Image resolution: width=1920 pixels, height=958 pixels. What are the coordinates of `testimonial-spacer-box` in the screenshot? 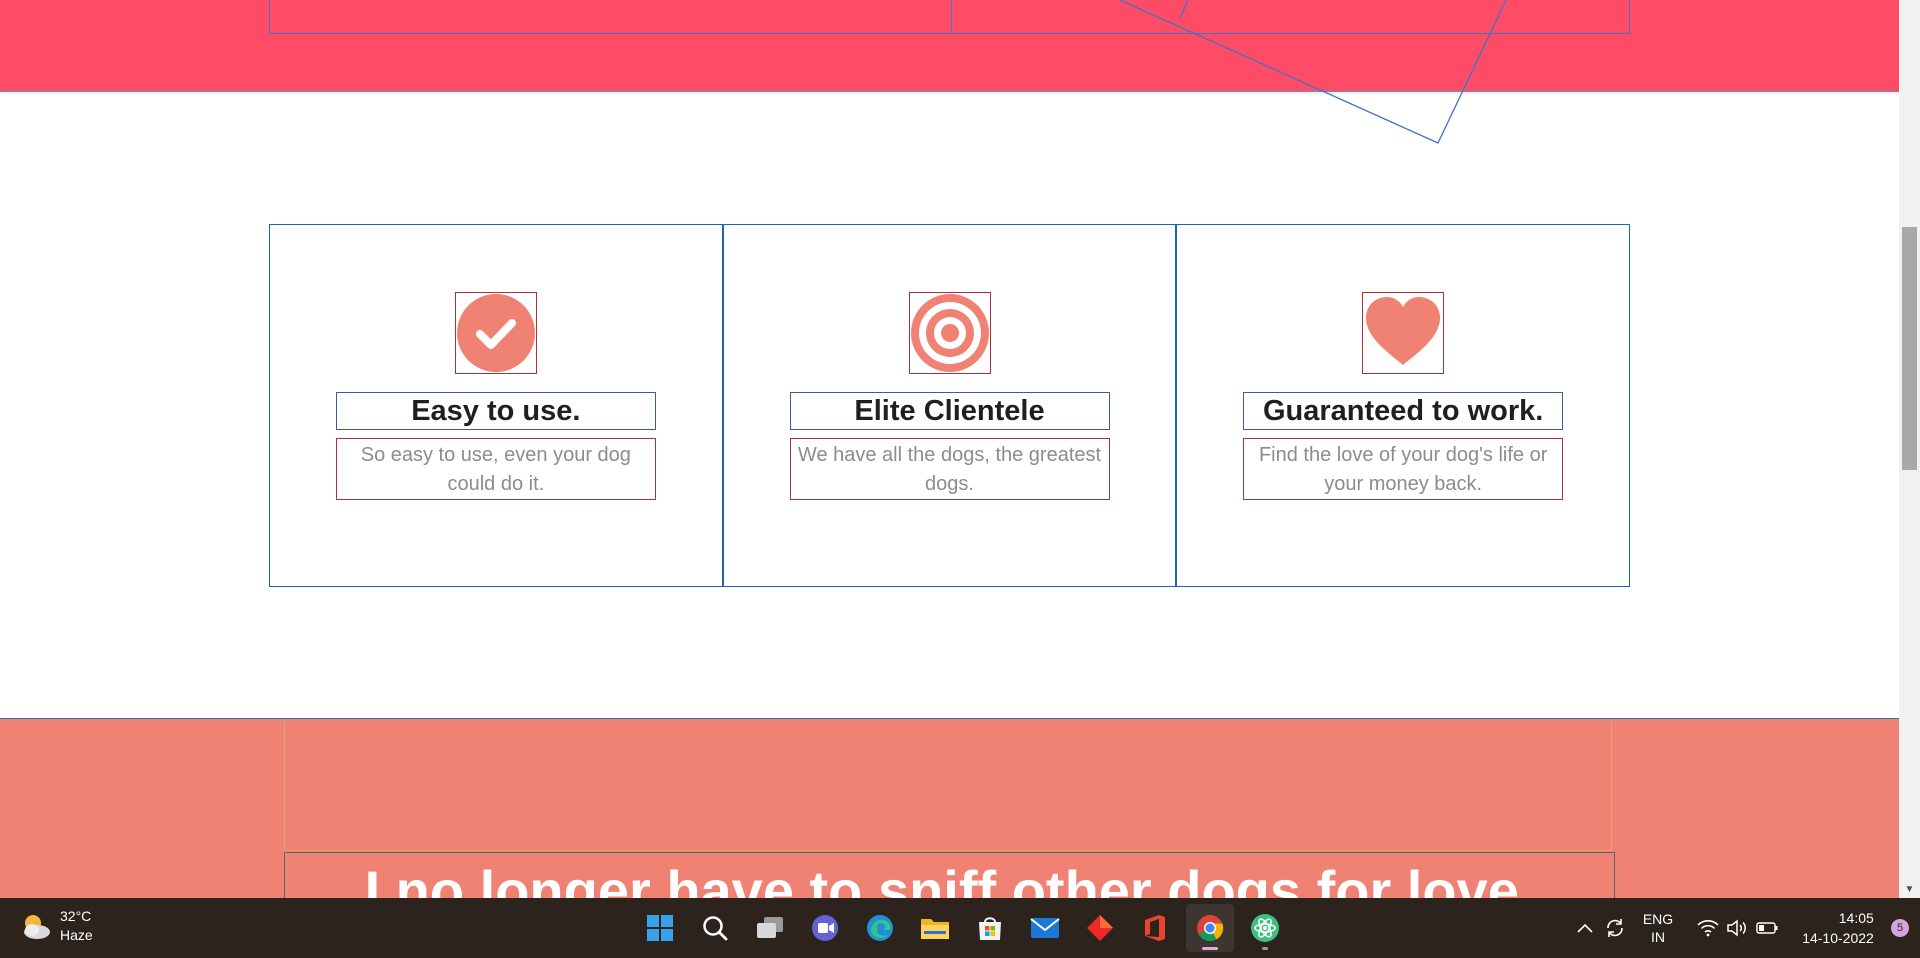 It's located at (948, 786).